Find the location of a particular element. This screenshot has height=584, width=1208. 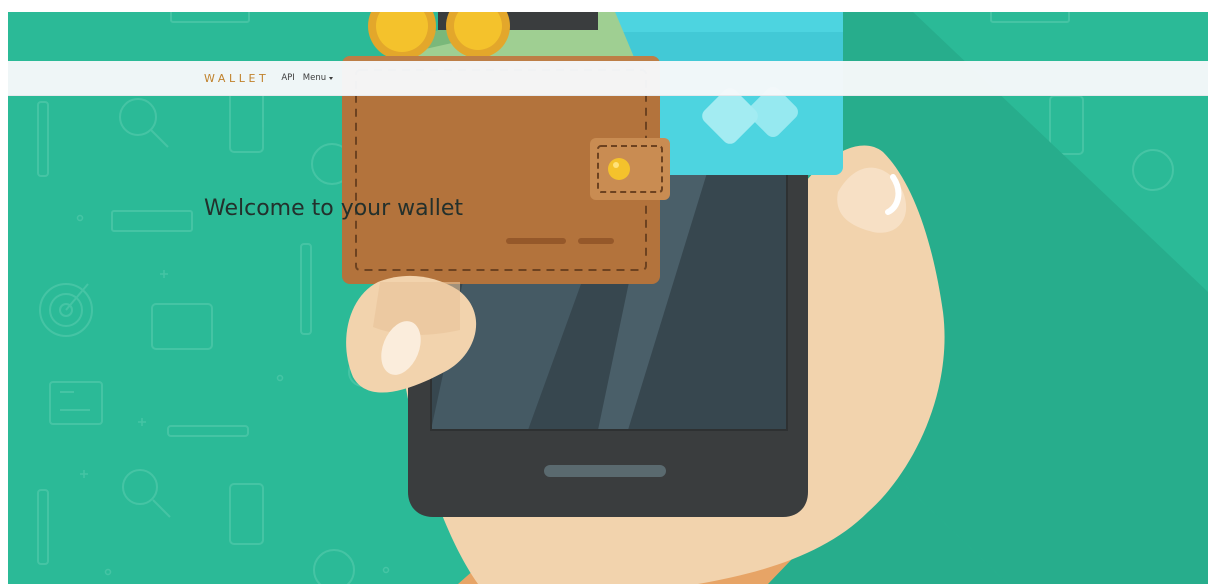

top-navbar: WALLET API Menu is located at coordinates (608, 78).